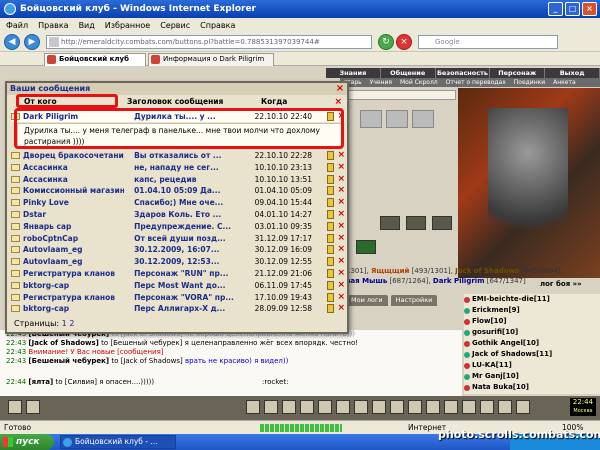 This screenshot has height=450, width=600. What do you see at coordinates (73, 214) in the screenshot?
I see `message-from: Dstar` at bounding box center [73, 214].